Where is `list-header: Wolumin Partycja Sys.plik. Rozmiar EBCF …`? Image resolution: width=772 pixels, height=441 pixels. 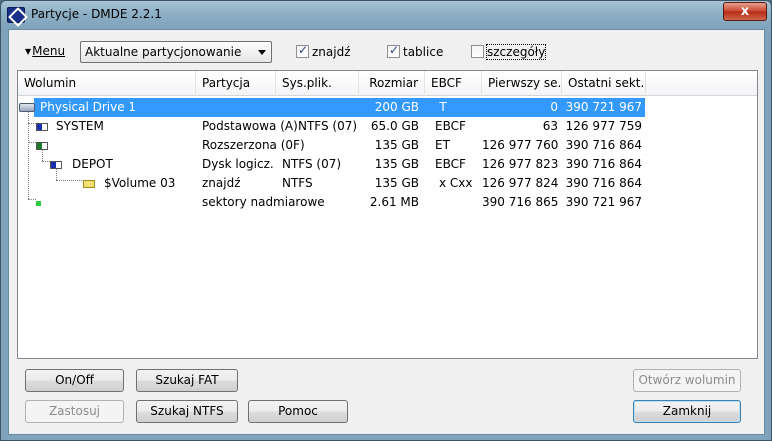
list-header: Wolumin Partycja Sys.plik. Rozmiar EBCF … is located at coordinates (387, 83).